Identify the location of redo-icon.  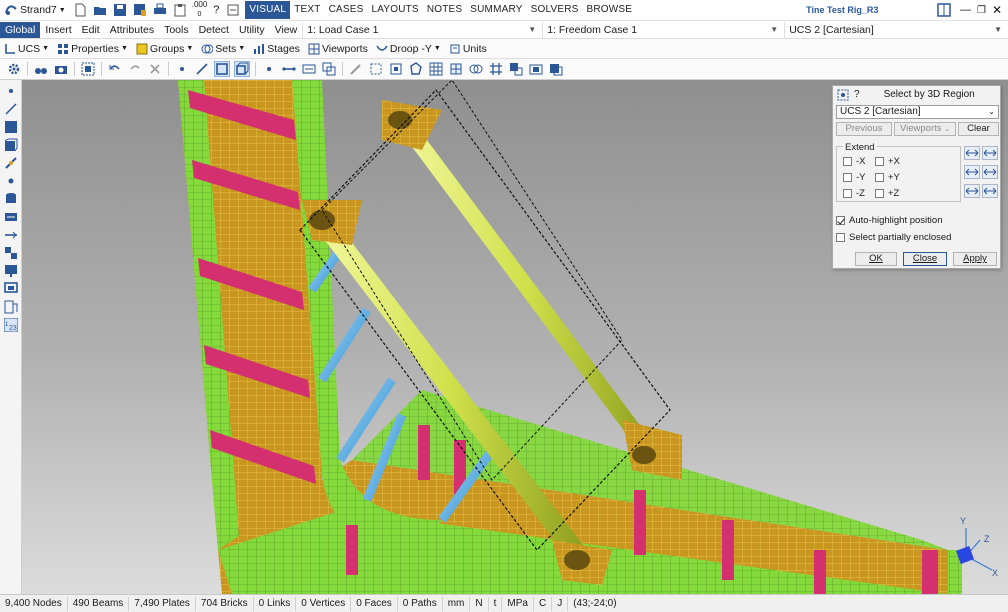
(135, 69).